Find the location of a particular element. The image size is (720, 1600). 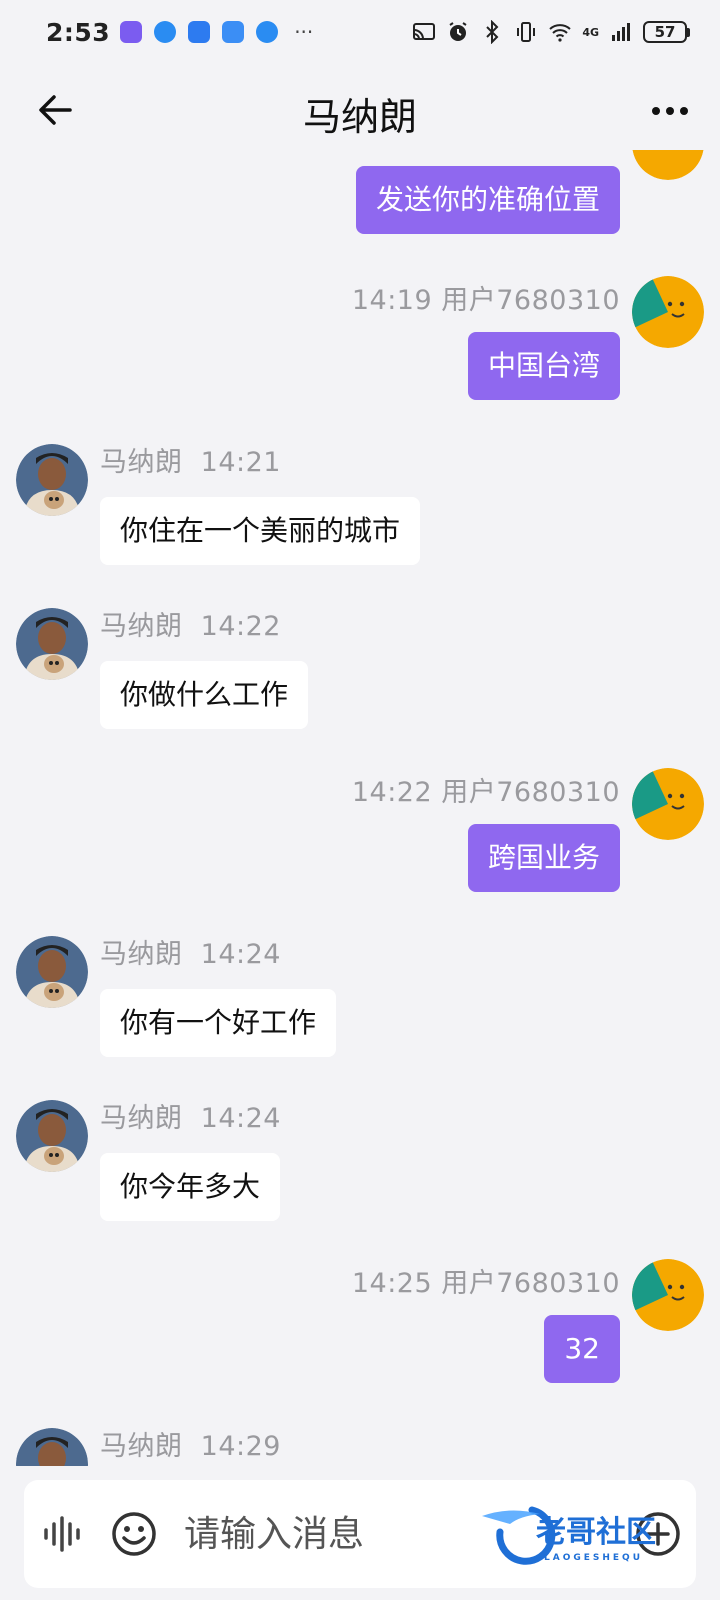

message-bubble: 你住在一个美丽的城市 is located at coordinates (260, 531).